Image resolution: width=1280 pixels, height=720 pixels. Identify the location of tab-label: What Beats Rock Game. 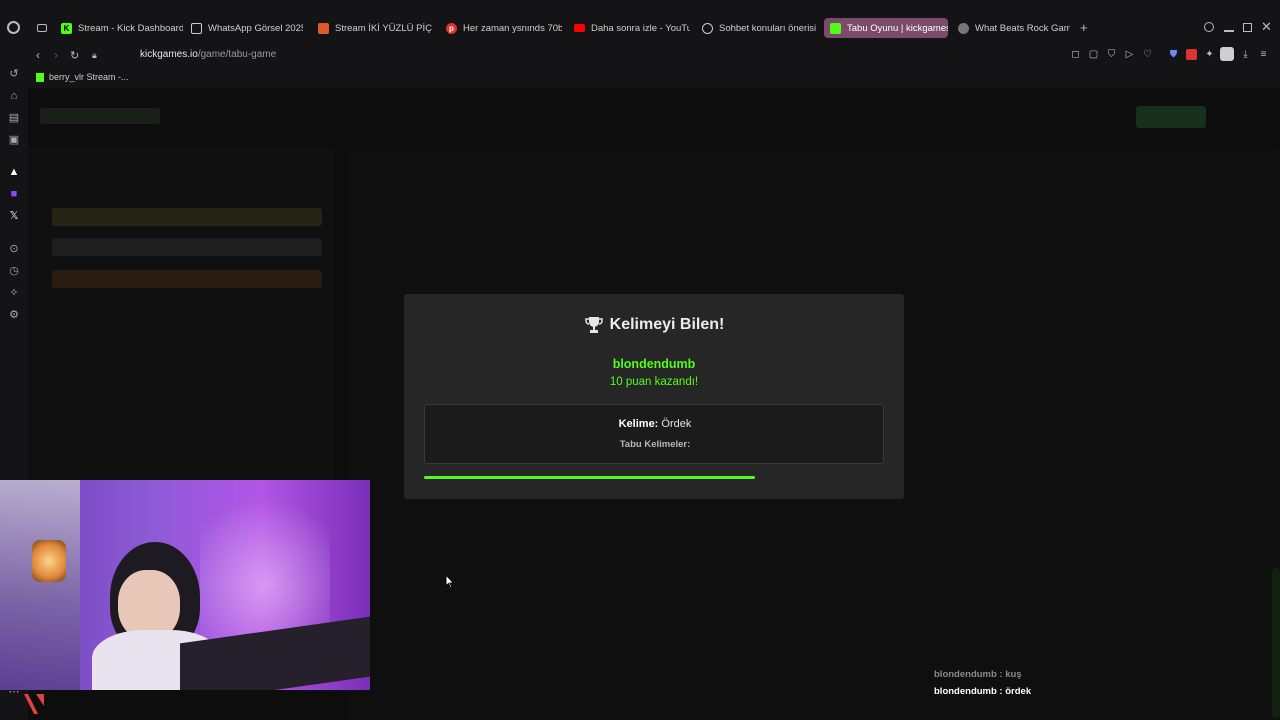
(1022, 28).